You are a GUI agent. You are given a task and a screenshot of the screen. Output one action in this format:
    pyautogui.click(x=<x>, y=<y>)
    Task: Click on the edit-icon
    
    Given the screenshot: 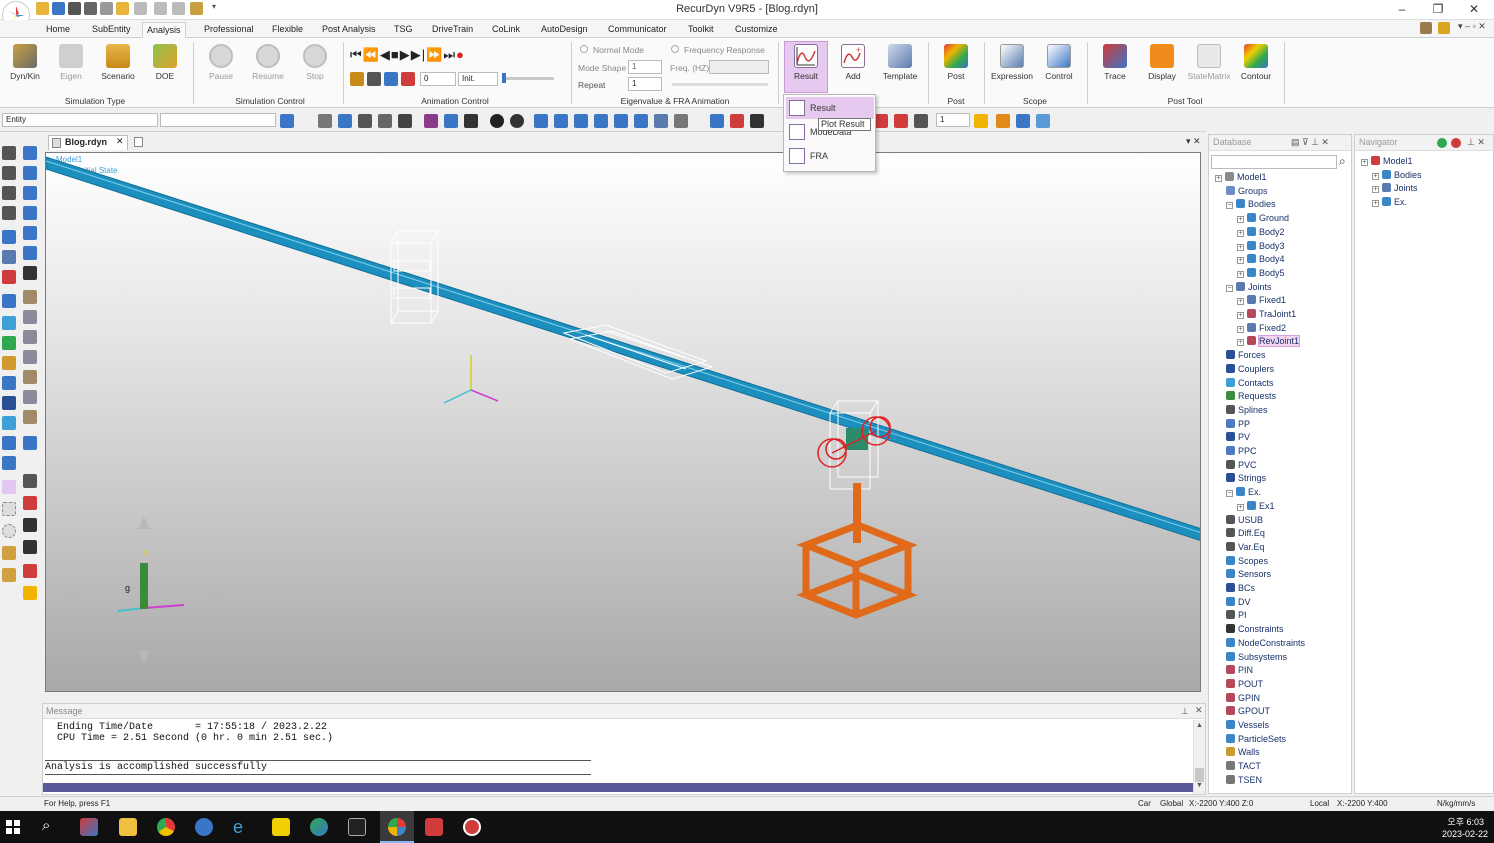 What is the action you would take?
    pyautogui.click(x=30, y=481)
    